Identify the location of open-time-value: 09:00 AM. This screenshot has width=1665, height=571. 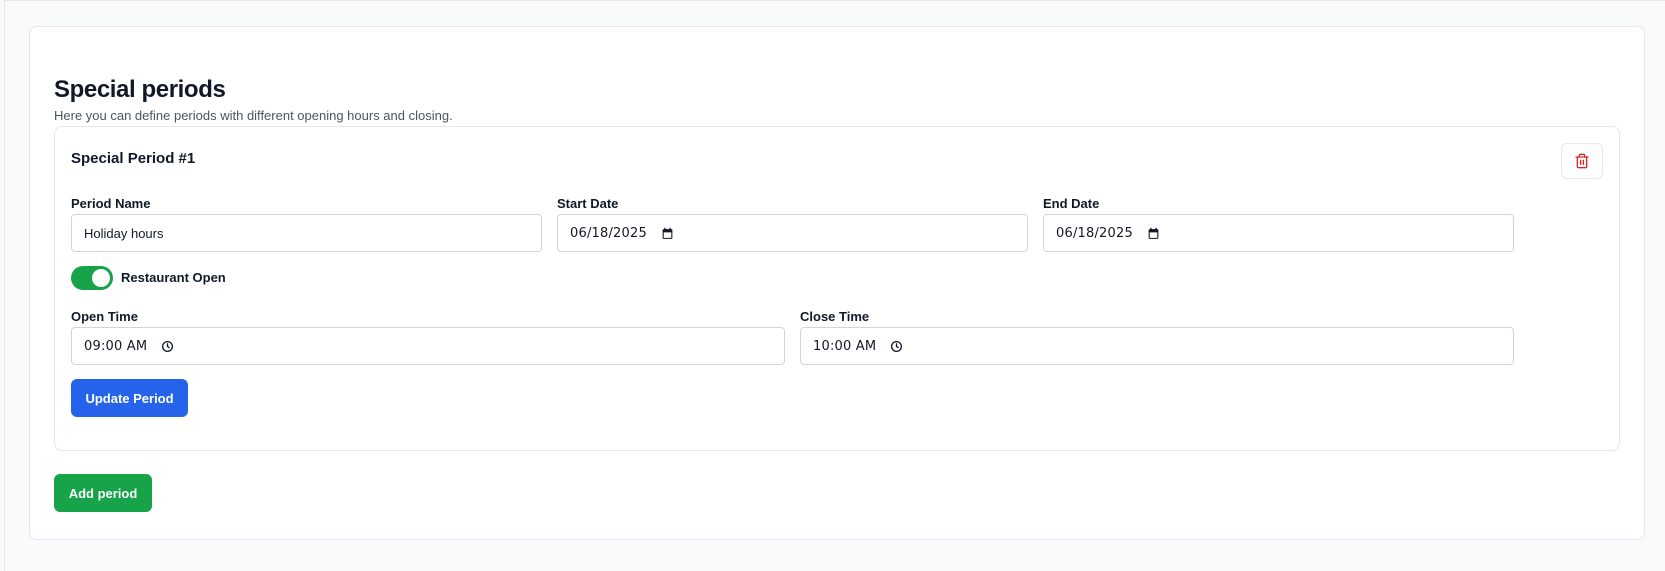
(116, 346).